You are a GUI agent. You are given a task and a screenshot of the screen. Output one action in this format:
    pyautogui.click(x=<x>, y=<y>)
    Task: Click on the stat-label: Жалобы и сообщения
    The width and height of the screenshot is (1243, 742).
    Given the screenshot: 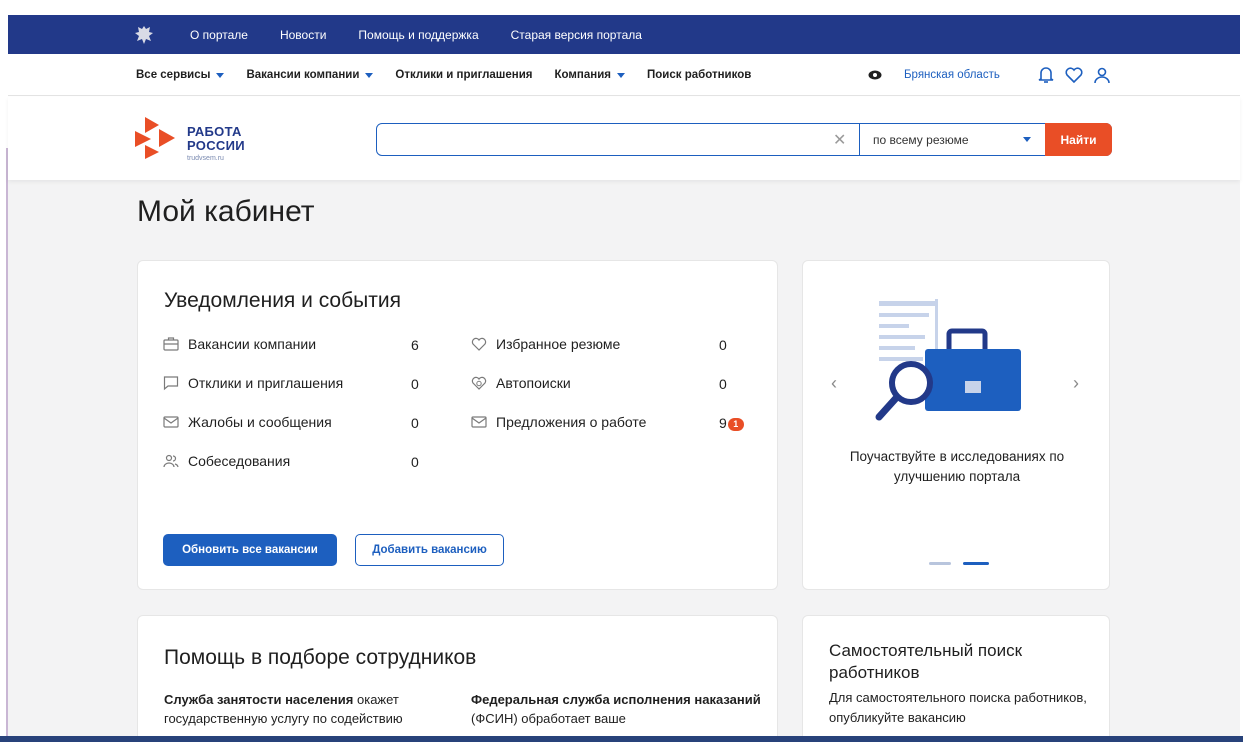 What is the action you would take?
    pyautogui.click(x=260, y=422)
    